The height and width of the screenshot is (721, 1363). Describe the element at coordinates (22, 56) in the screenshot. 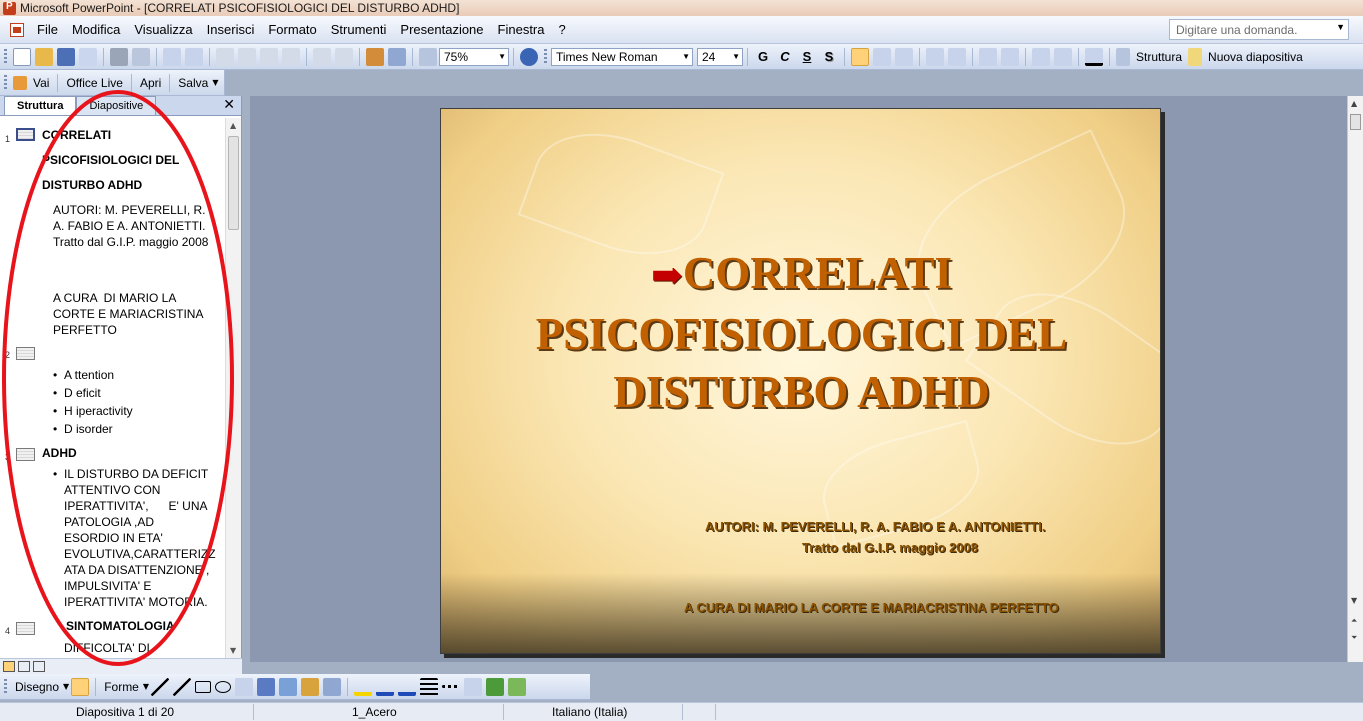

I see `new-document-icon` at that location.